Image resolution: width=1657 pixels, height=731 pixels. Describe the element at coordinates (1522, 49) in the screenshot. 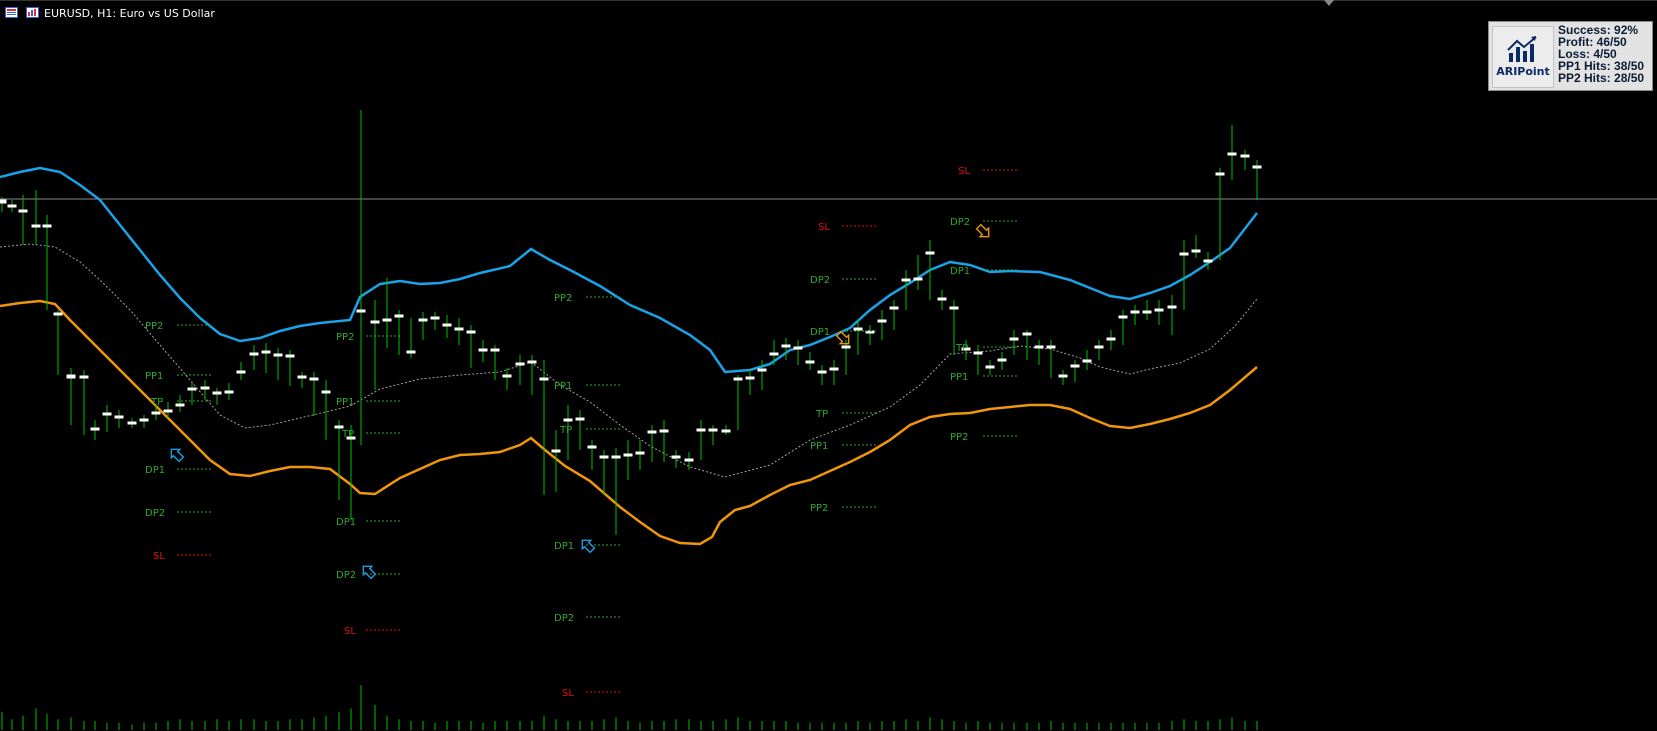

I see `trend-chart-icon` at that location.